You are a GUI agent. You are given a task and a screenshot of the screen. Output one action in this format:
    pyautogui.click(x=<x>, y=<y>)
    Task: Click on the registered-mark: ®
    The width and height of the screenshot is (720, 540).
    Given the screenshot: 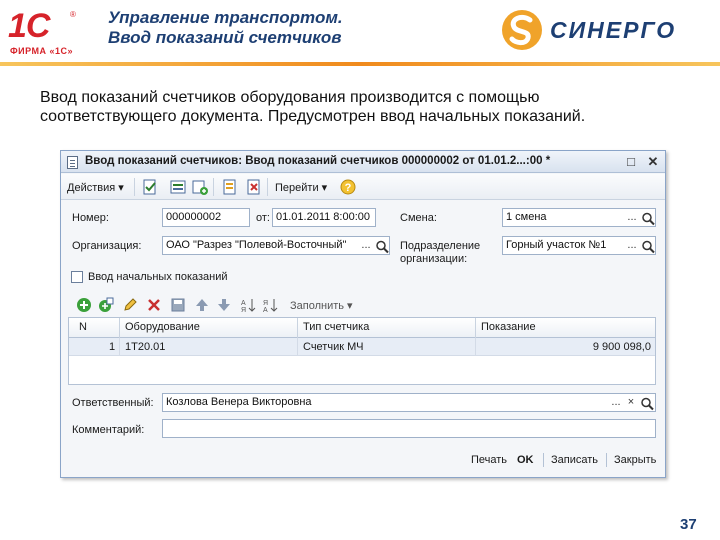 What is the action you would take?
    pyautogui.click(x=73, y=14)
    